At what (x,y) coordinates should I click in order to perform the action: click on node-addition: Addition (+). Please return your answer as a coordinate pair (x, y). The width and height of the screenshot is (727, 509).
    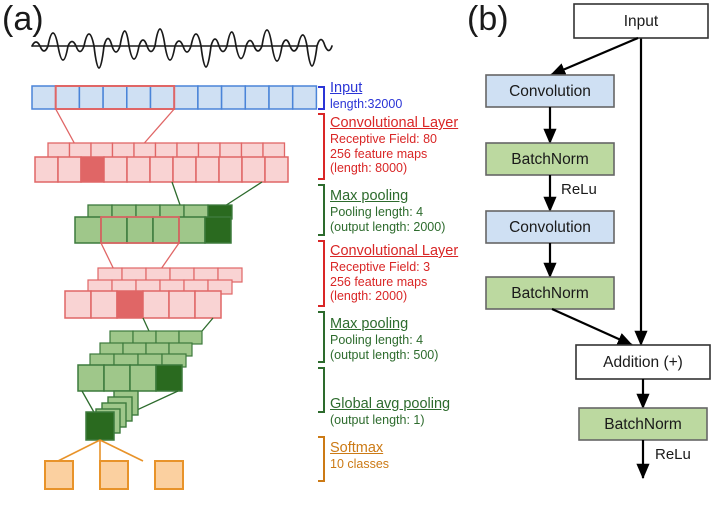
    Looking at the image, I should click on (643, 362).